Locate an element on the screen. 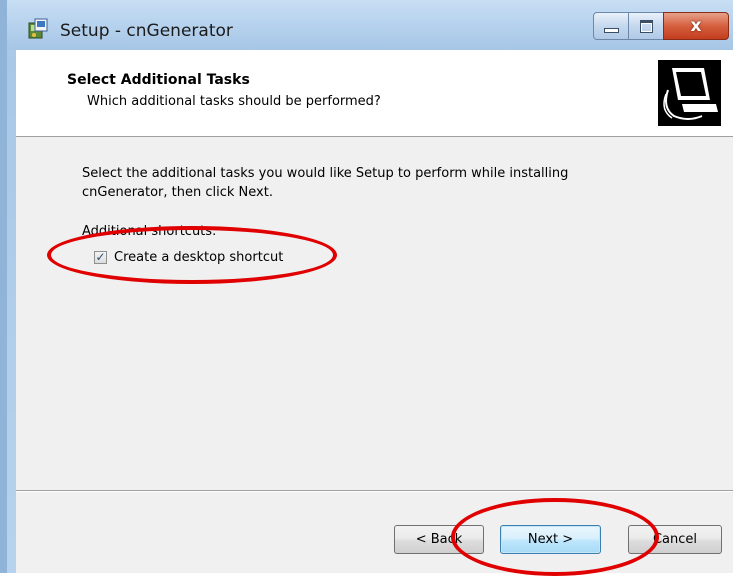 The height and width of the screenshot is (576, 733). page-title: Select Additional Tasks is located at coordinates (158, 80).